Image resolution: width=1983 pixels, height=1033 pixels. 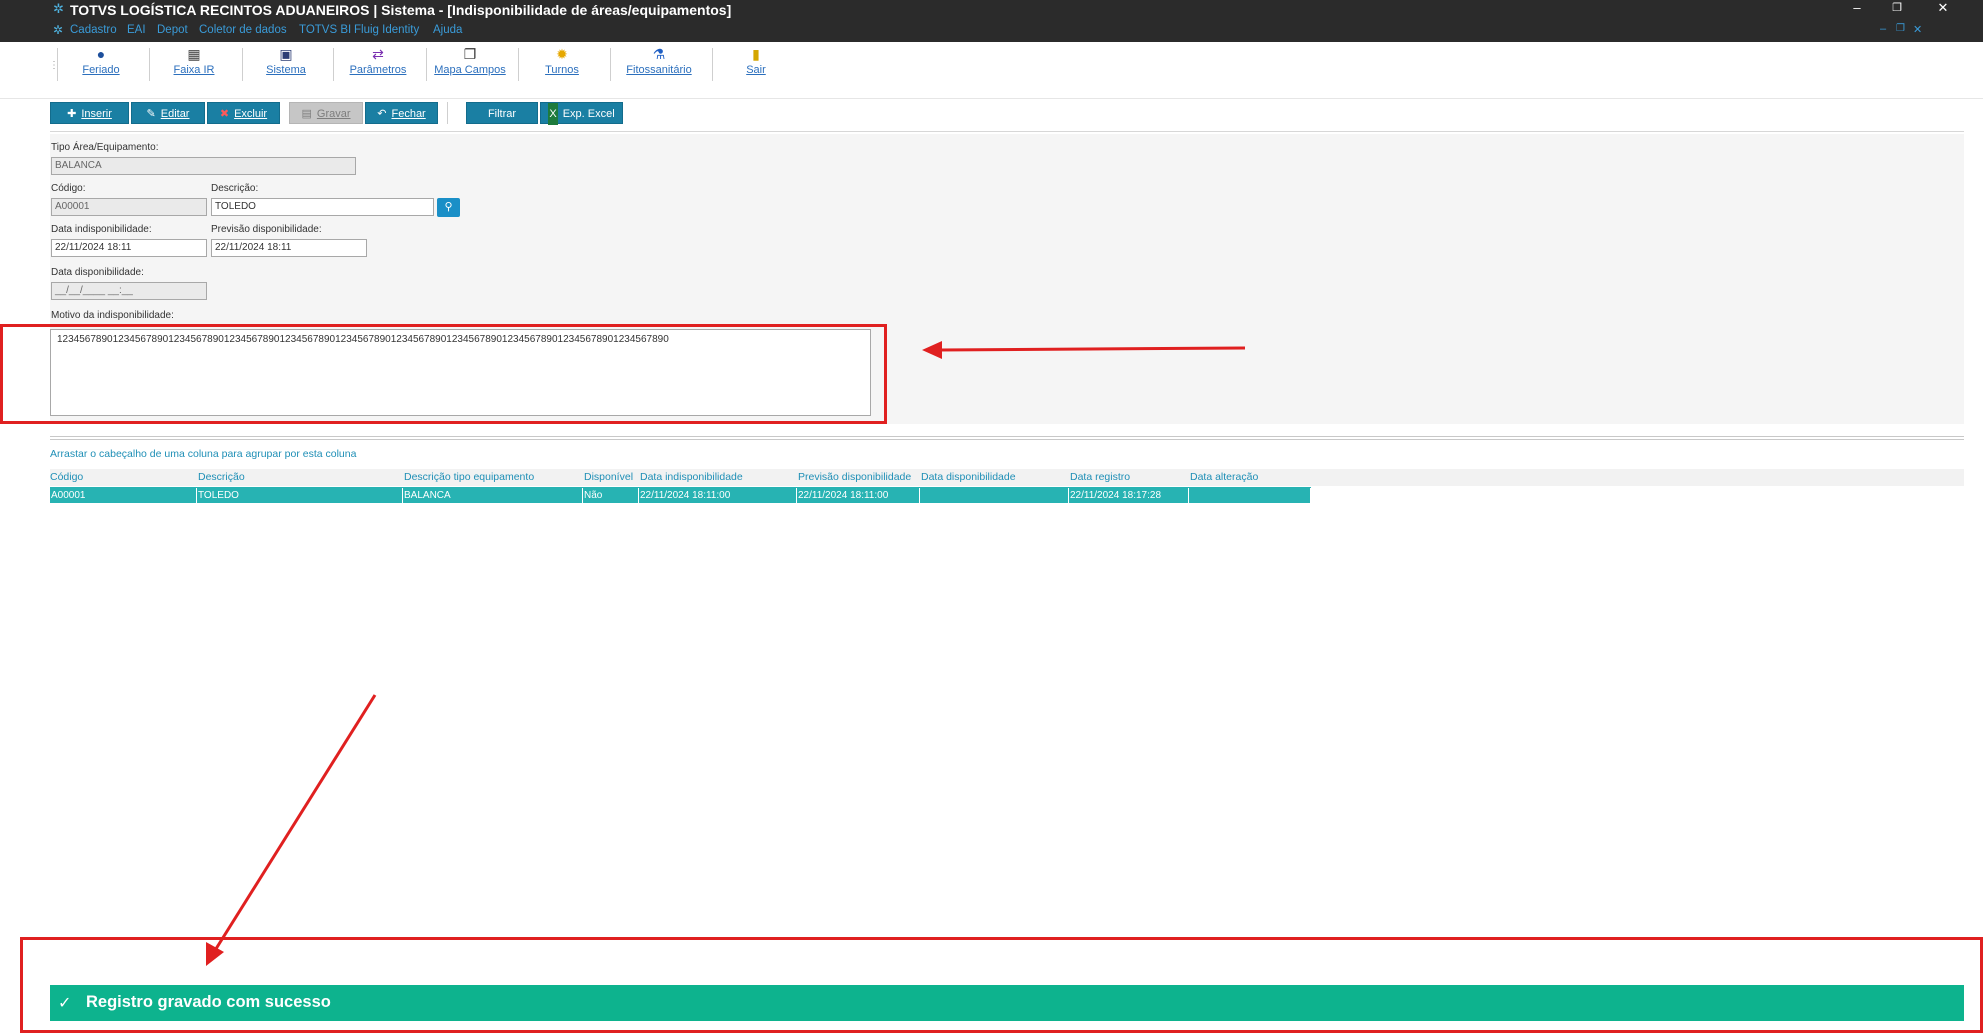 I want to click on sun-icon: ✹, so click(x=562, y=54).